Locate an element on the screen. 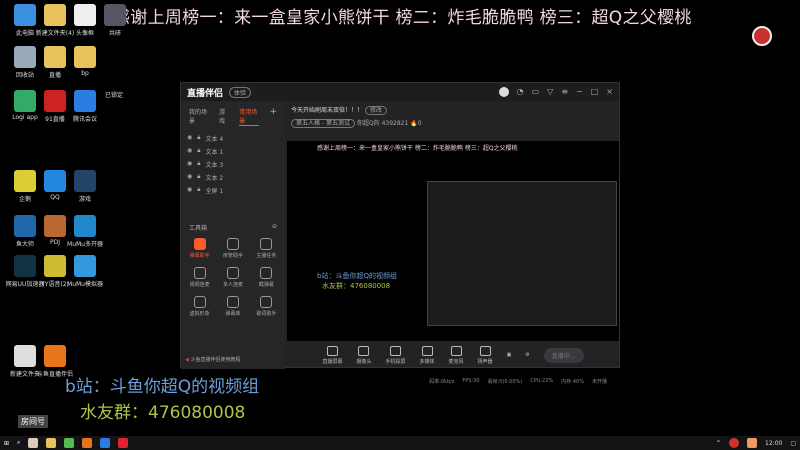  desktop-icon-label: 游戏 is located at coordinates (84, 199).